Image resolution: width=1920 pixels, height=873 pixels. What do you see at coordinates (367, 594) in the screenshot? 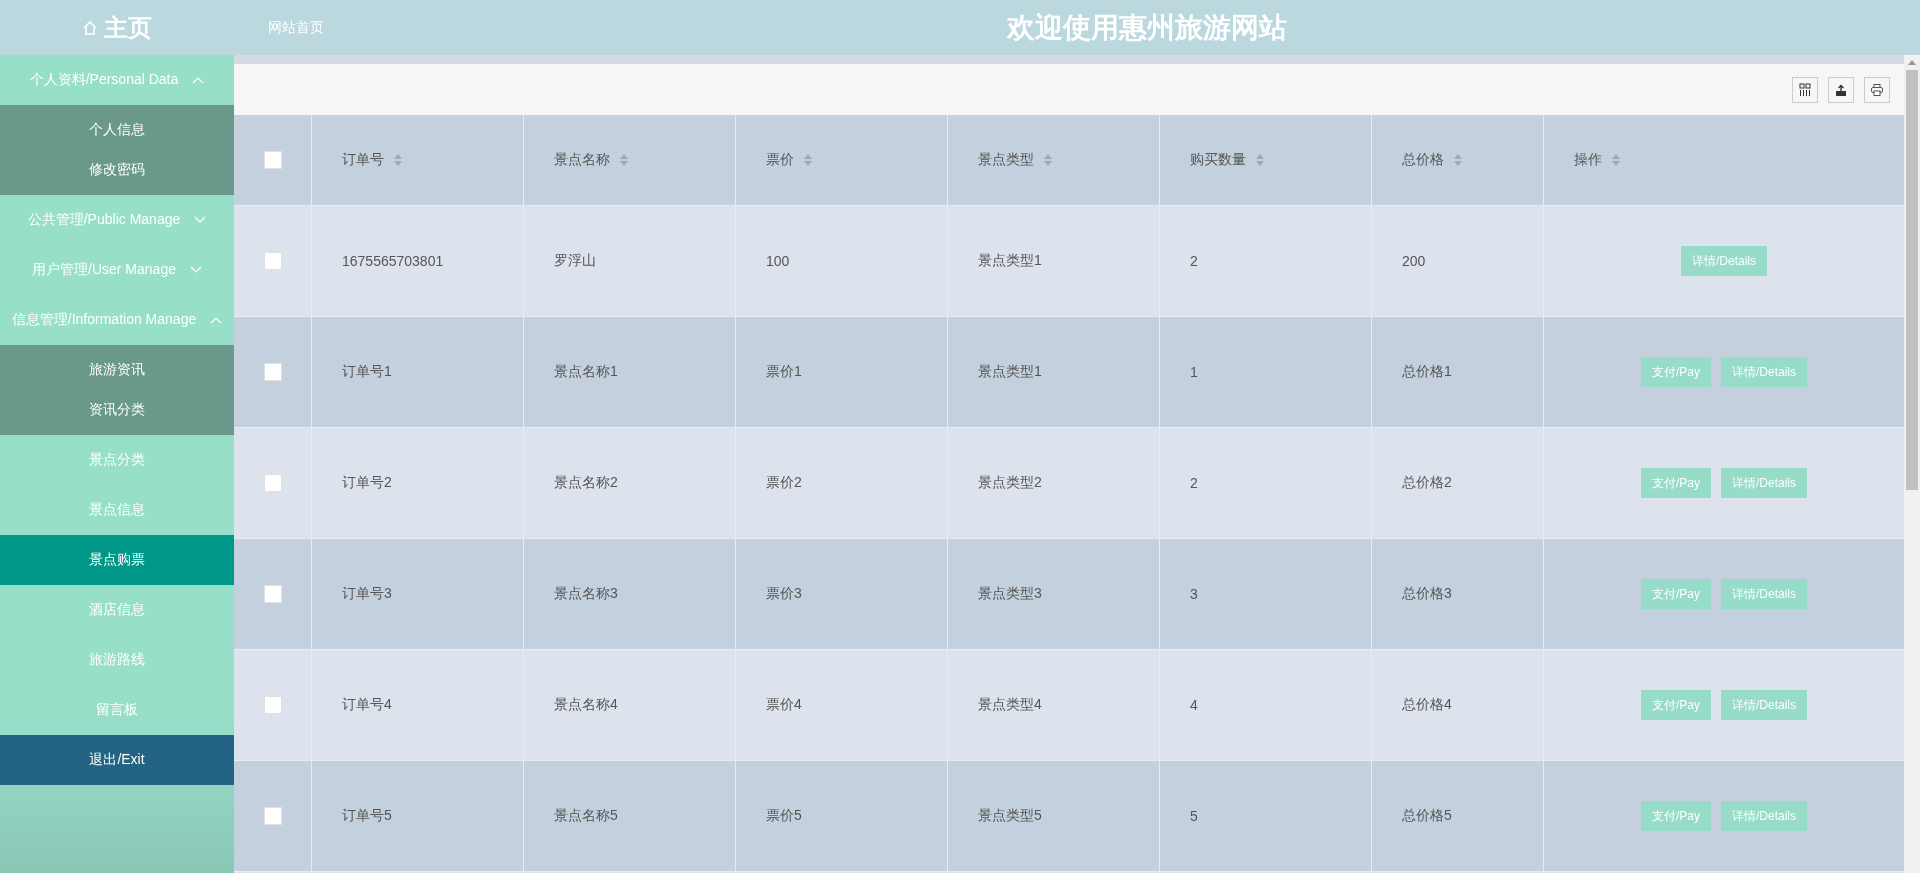
I see `table-cell: 订单号3` at bounding box center [367, 594].